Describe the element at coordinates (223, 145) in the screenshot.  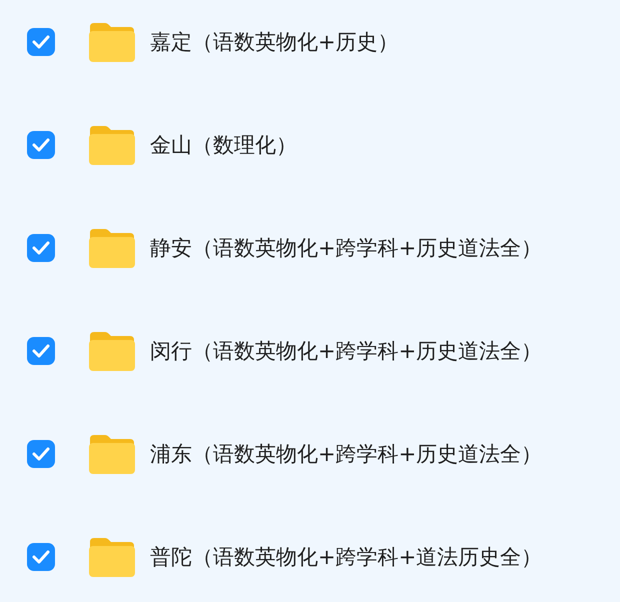
I see `folder-name: 金山（数理化）` at that location.